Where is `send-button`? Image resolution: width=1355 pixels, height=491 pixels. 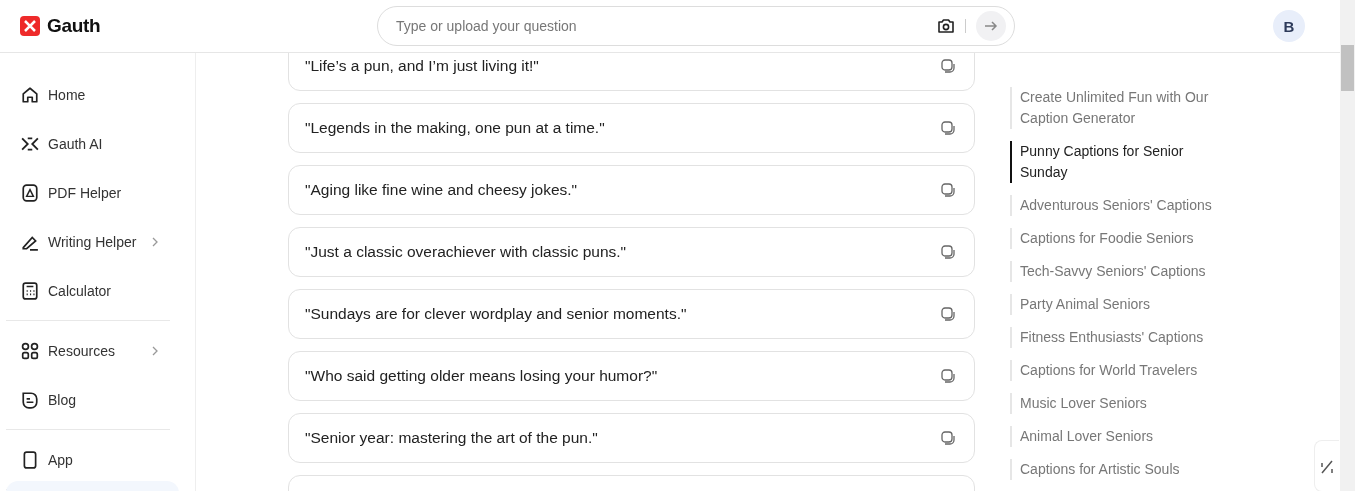
send-button is located at coordinates (991, 26).